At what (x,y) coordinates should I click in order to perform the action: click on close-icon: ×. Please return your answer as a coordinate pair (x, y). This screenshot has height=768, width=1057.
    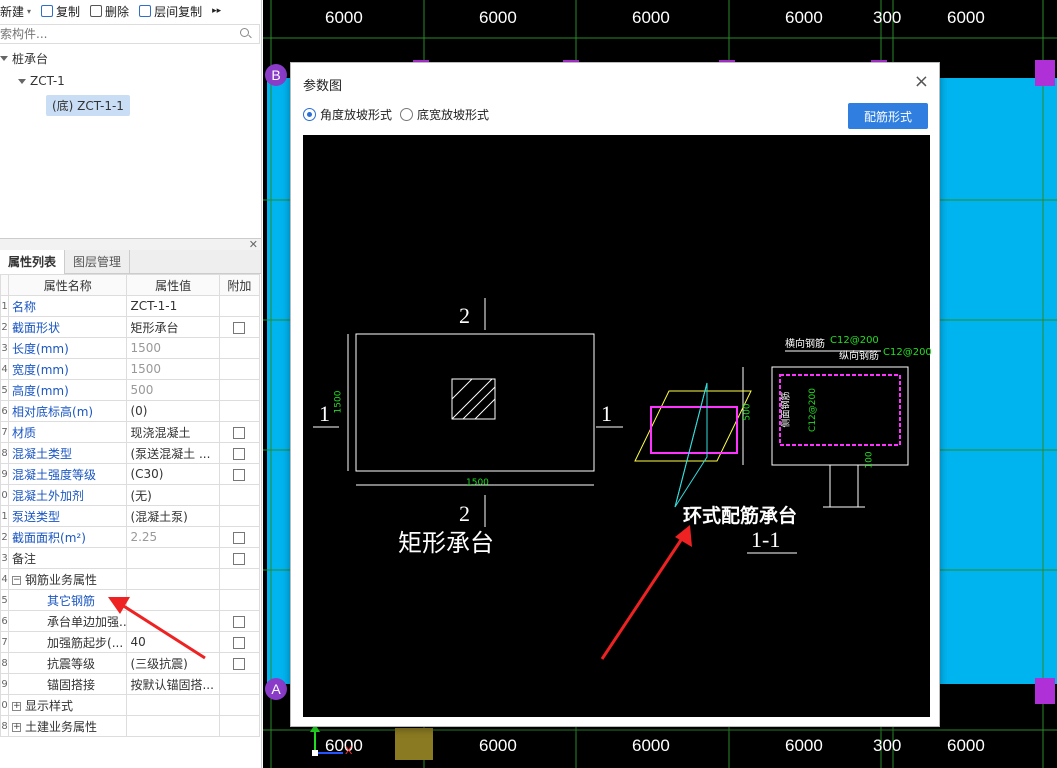
    Looking at the image, I should click on (921, 81).